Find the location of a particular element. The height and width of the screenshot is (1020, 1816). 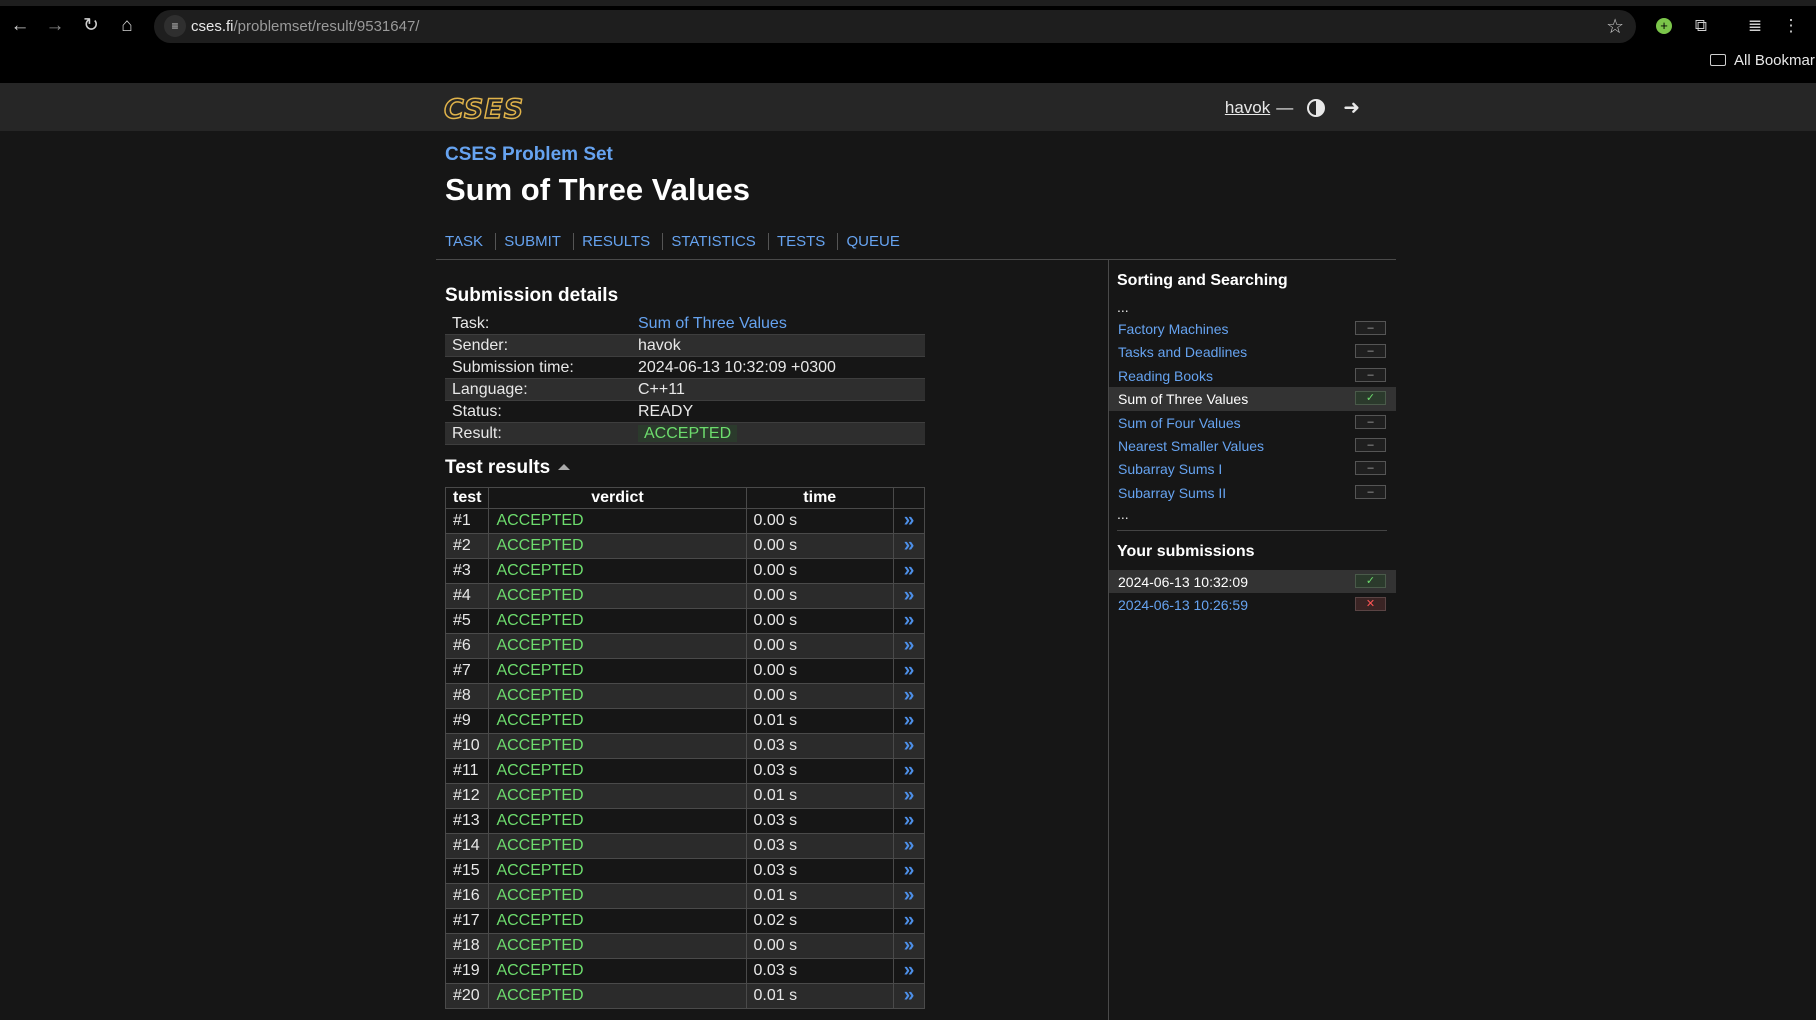

table-row: #7 ACCEPTED 0.00 s» is located at coordinates (684, 671).